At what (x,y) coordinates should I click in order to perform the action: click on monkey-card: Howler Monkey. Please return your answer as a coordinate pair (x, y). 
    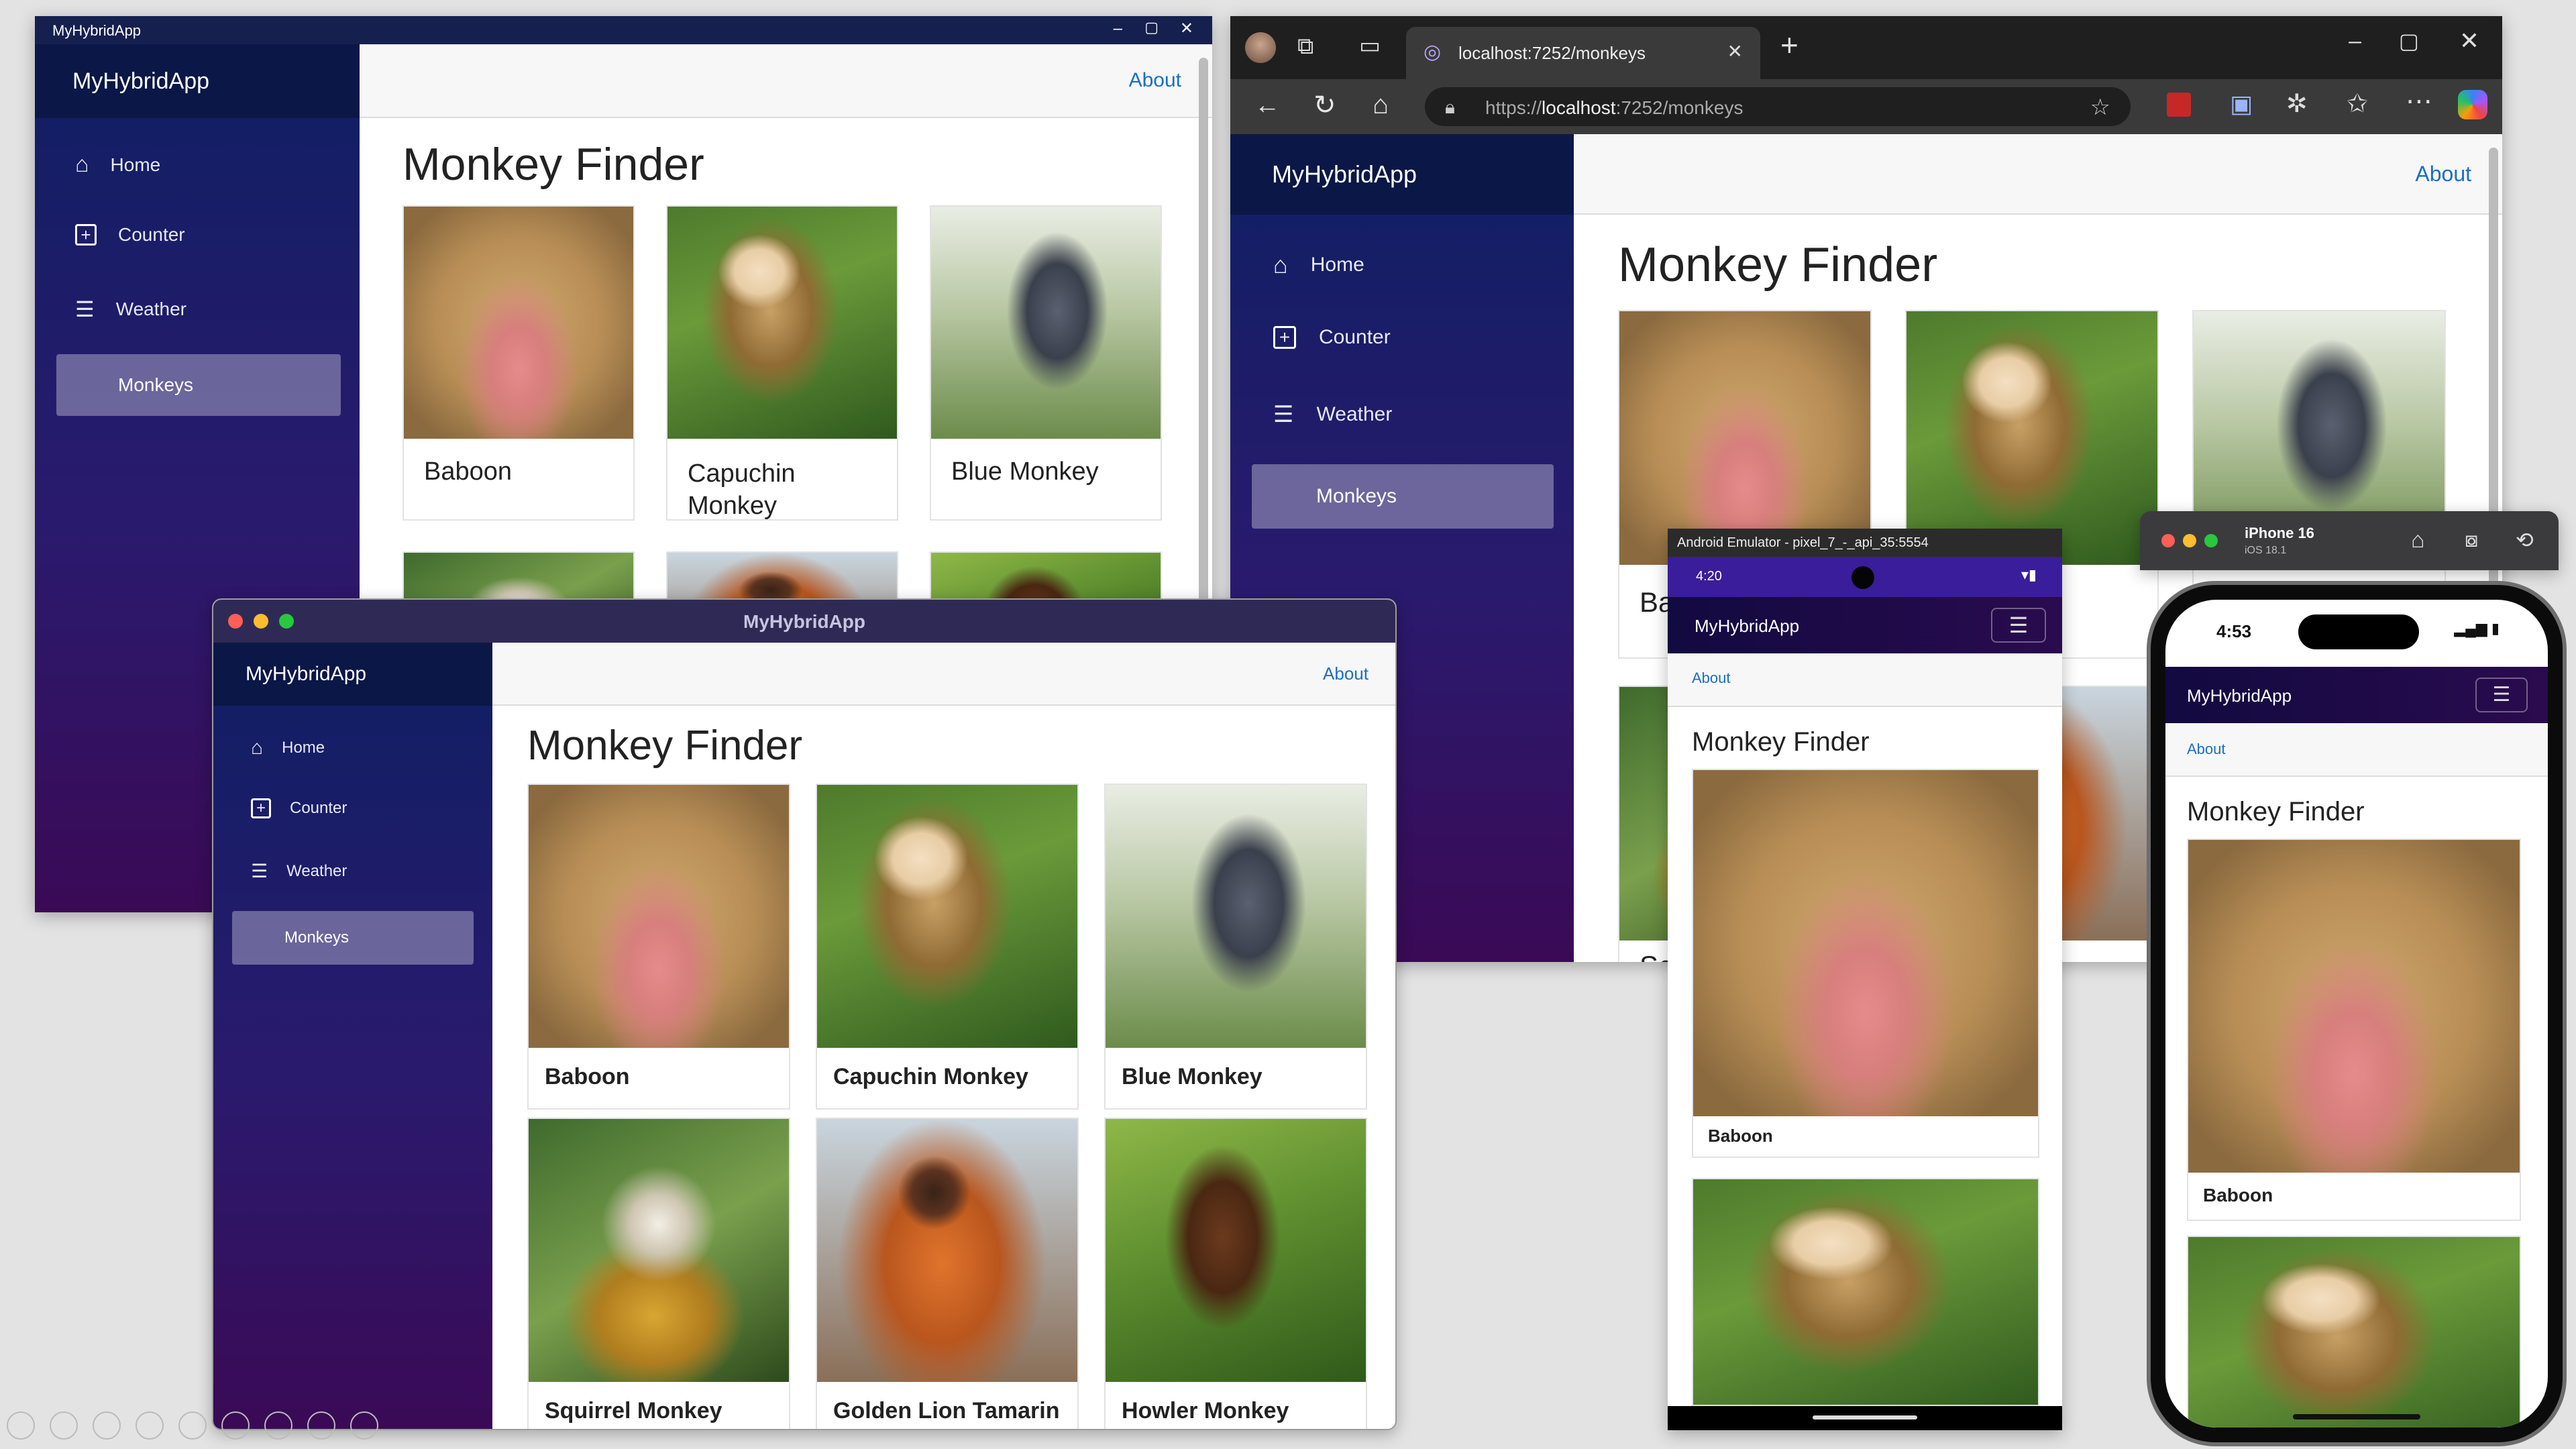
    Looking at the image, I should click on (1235, 1273).